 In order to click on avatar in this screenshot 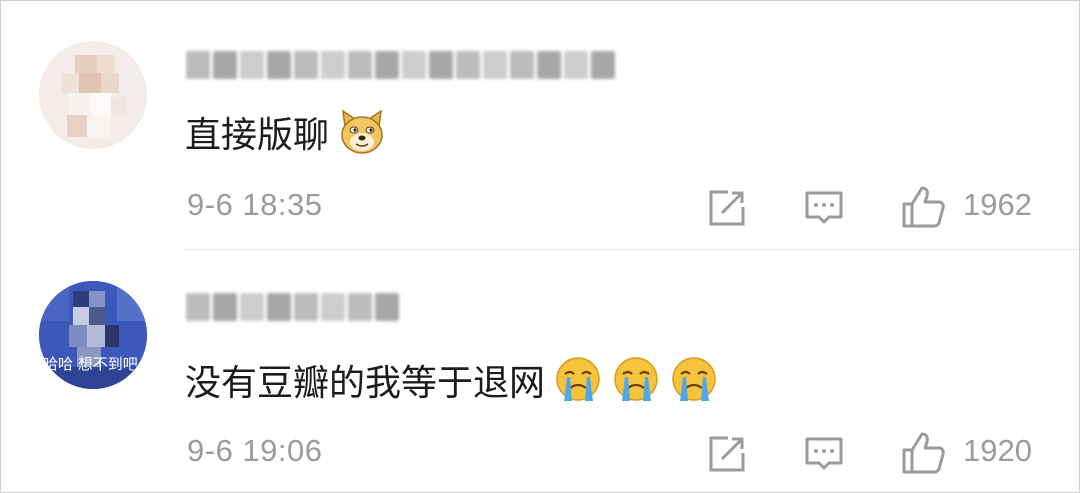, I will do `click(93, 95)`.